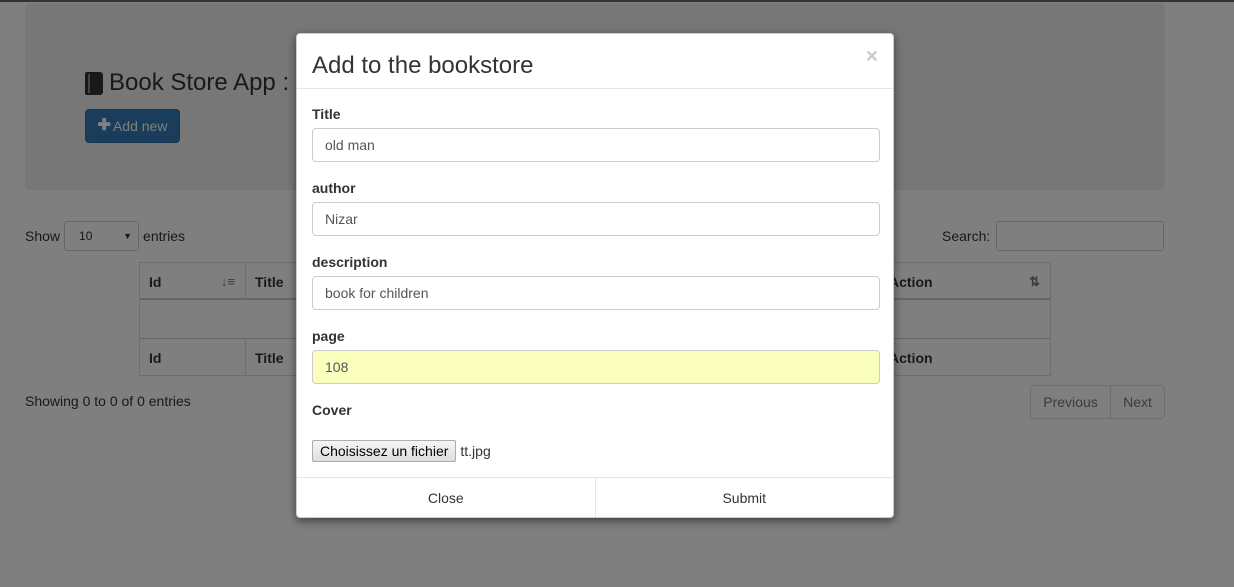  What do you see at coordinates (332, 410) in the screenshot?
I see `cover-label: Cover` at bounding box center [332, 410].